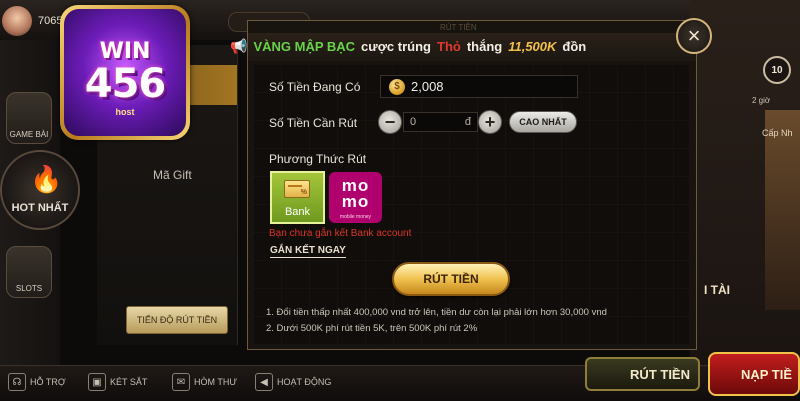 Image resolution: width=800 pixels, height=401 pixels. I want to click on news-middle: cược trúng, so click(396, 46).